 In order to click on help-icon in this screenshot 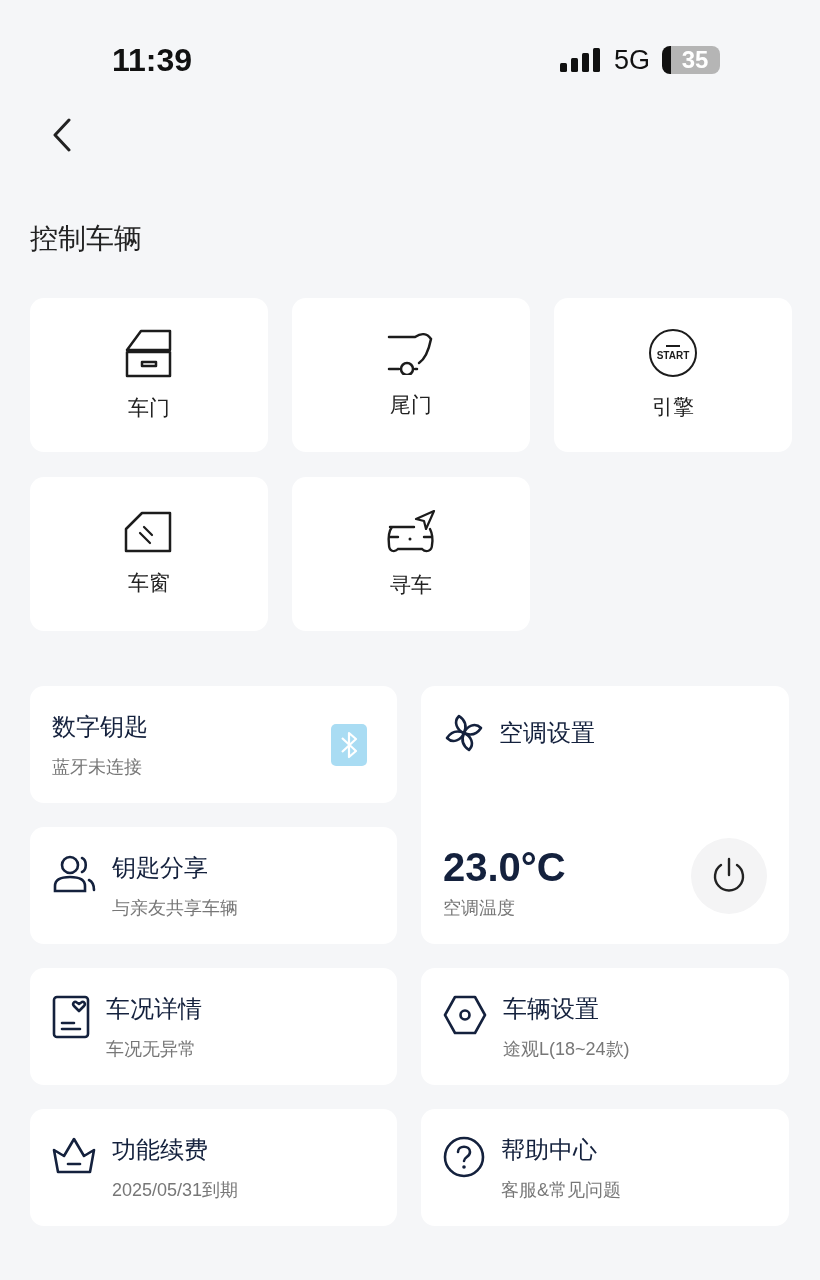, I will do `click(464, 1156)`.